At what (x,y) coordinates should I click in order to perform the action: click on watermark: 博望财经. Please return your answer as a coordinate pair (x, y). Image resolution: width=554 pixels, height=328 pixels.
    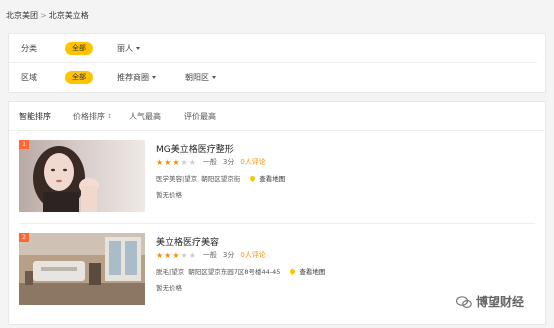
    Looking at the image, I should click on (490, 301).